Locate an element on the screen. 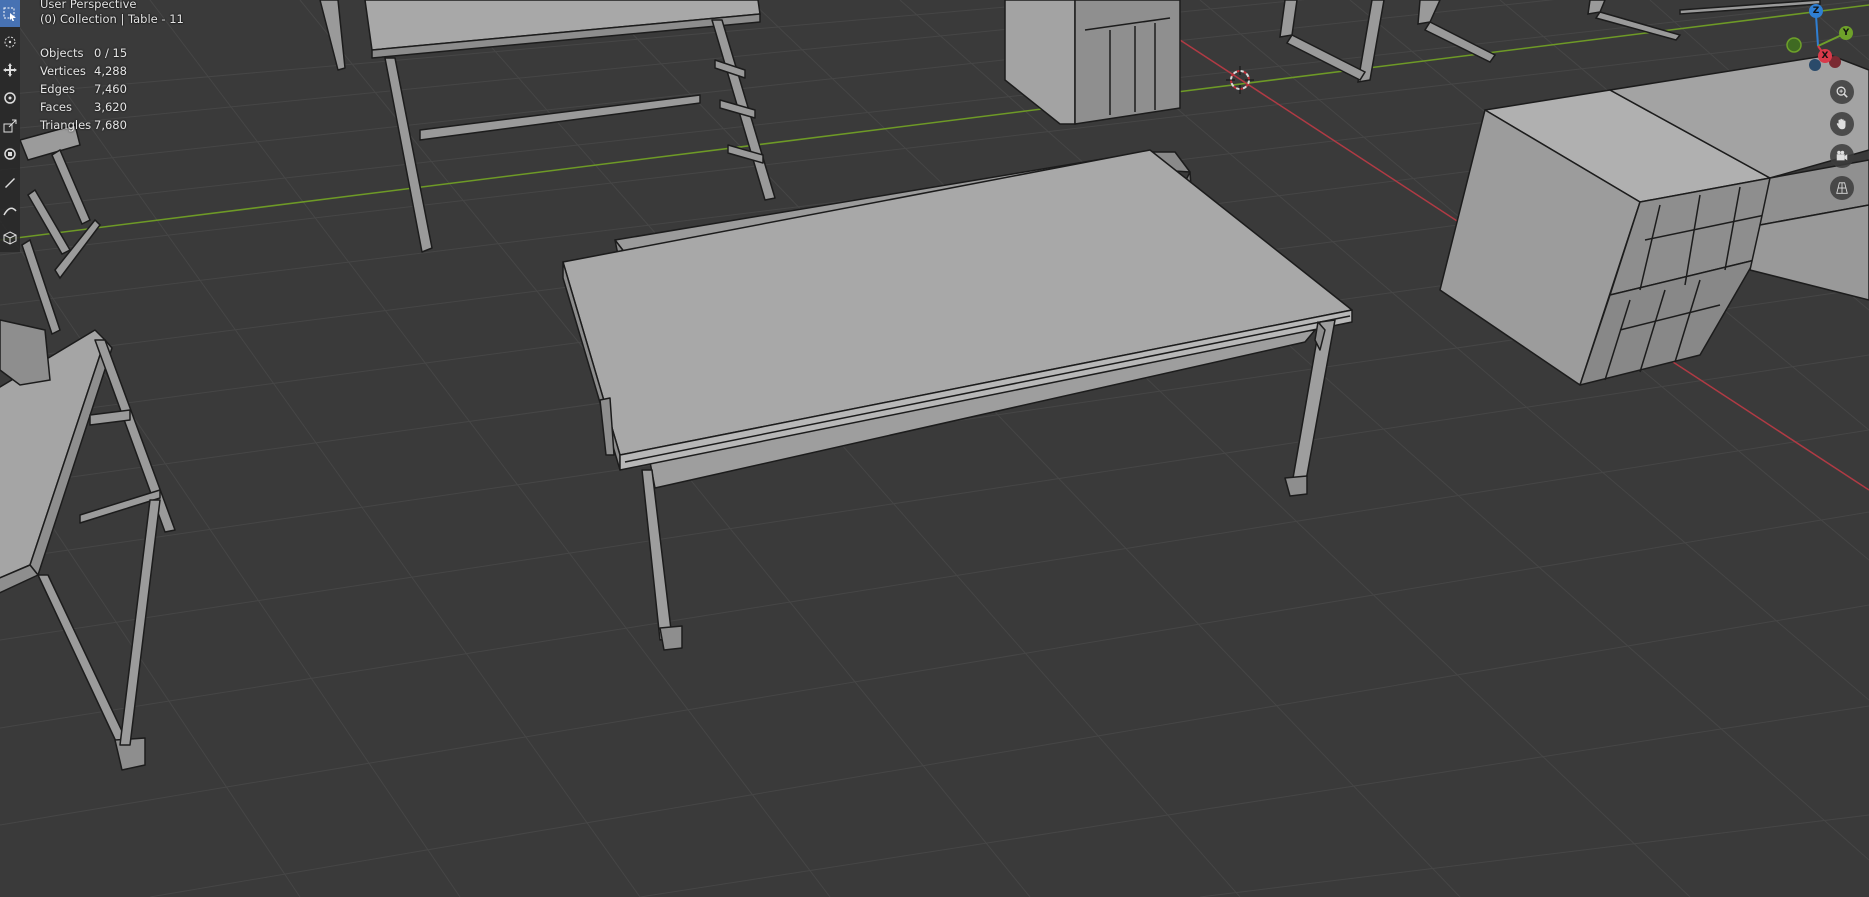 The height and width of the screenshot is (897, 1869). stat-label: Vertices is located at coordinates (63, 71).